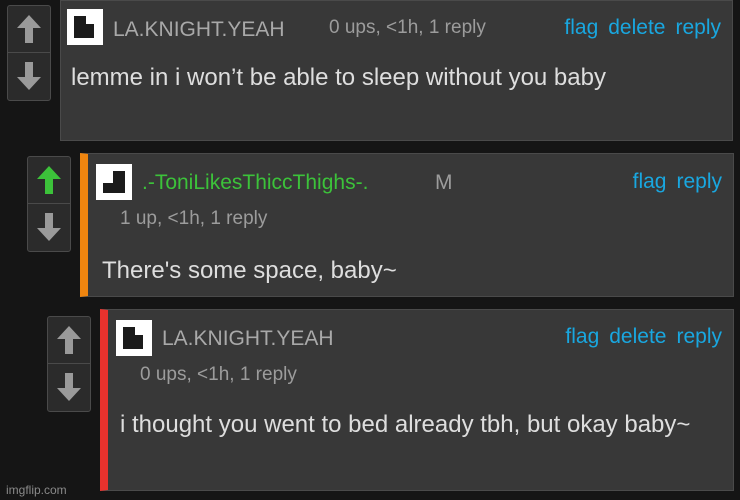 The image size is (740, 500). I want to click on comment-meta: 1 up, <1h, 1 reply, so click(194, 218).